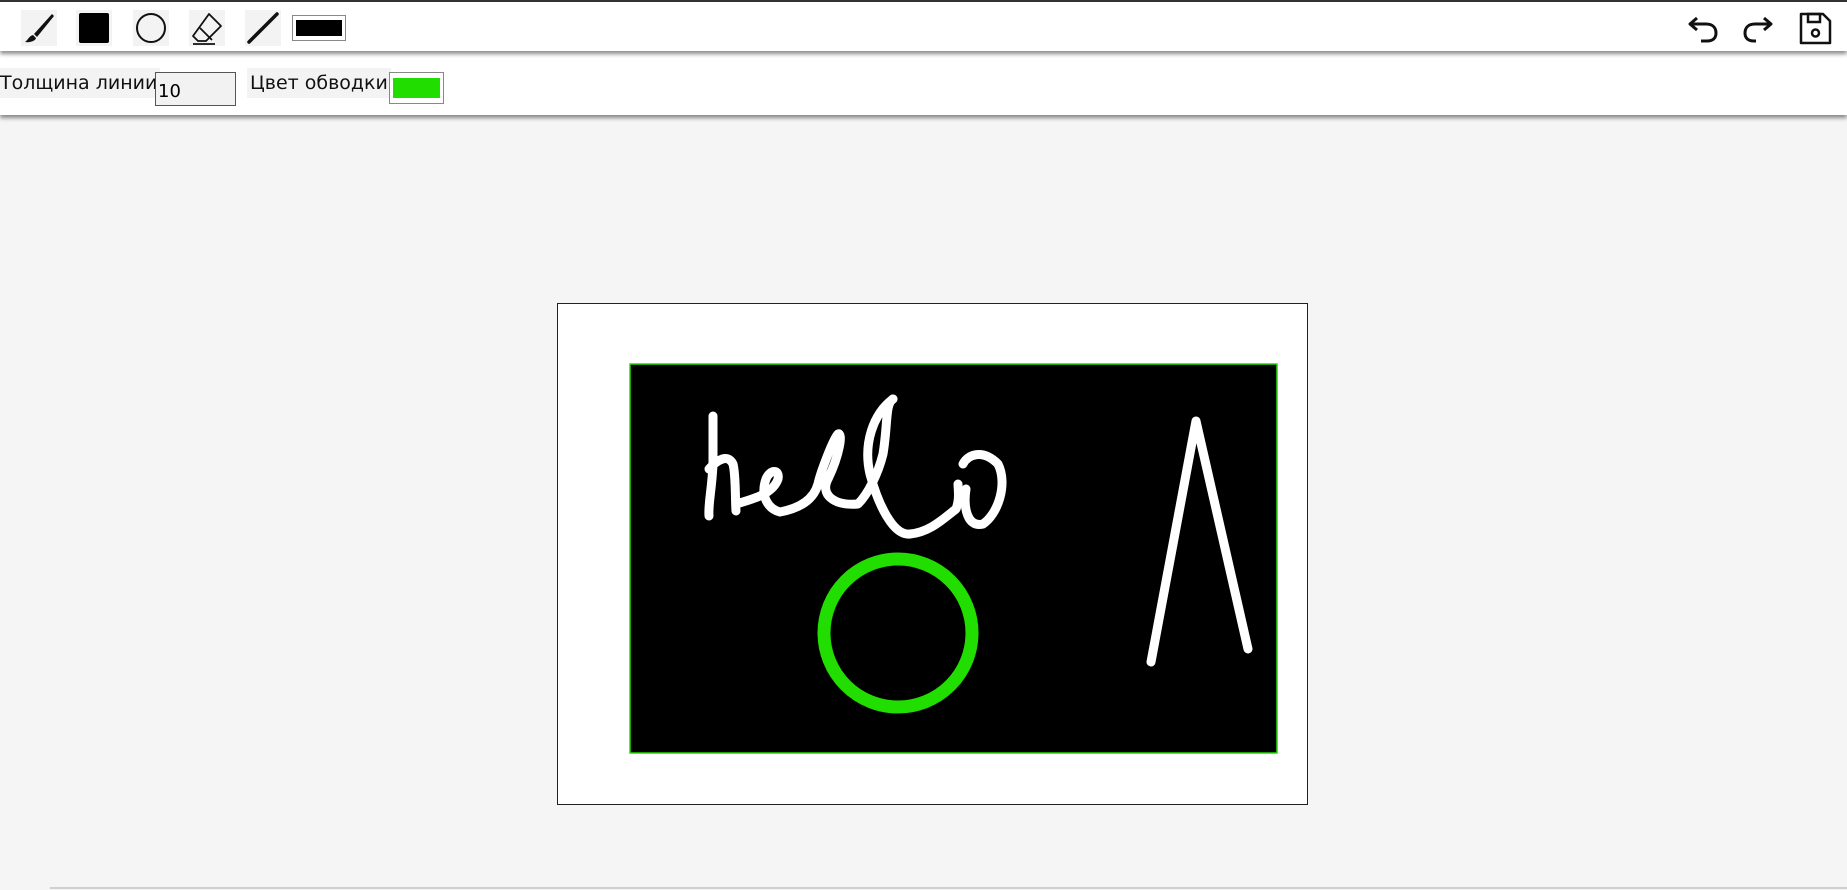  I want to click on brush-icon, so click(39, 28).